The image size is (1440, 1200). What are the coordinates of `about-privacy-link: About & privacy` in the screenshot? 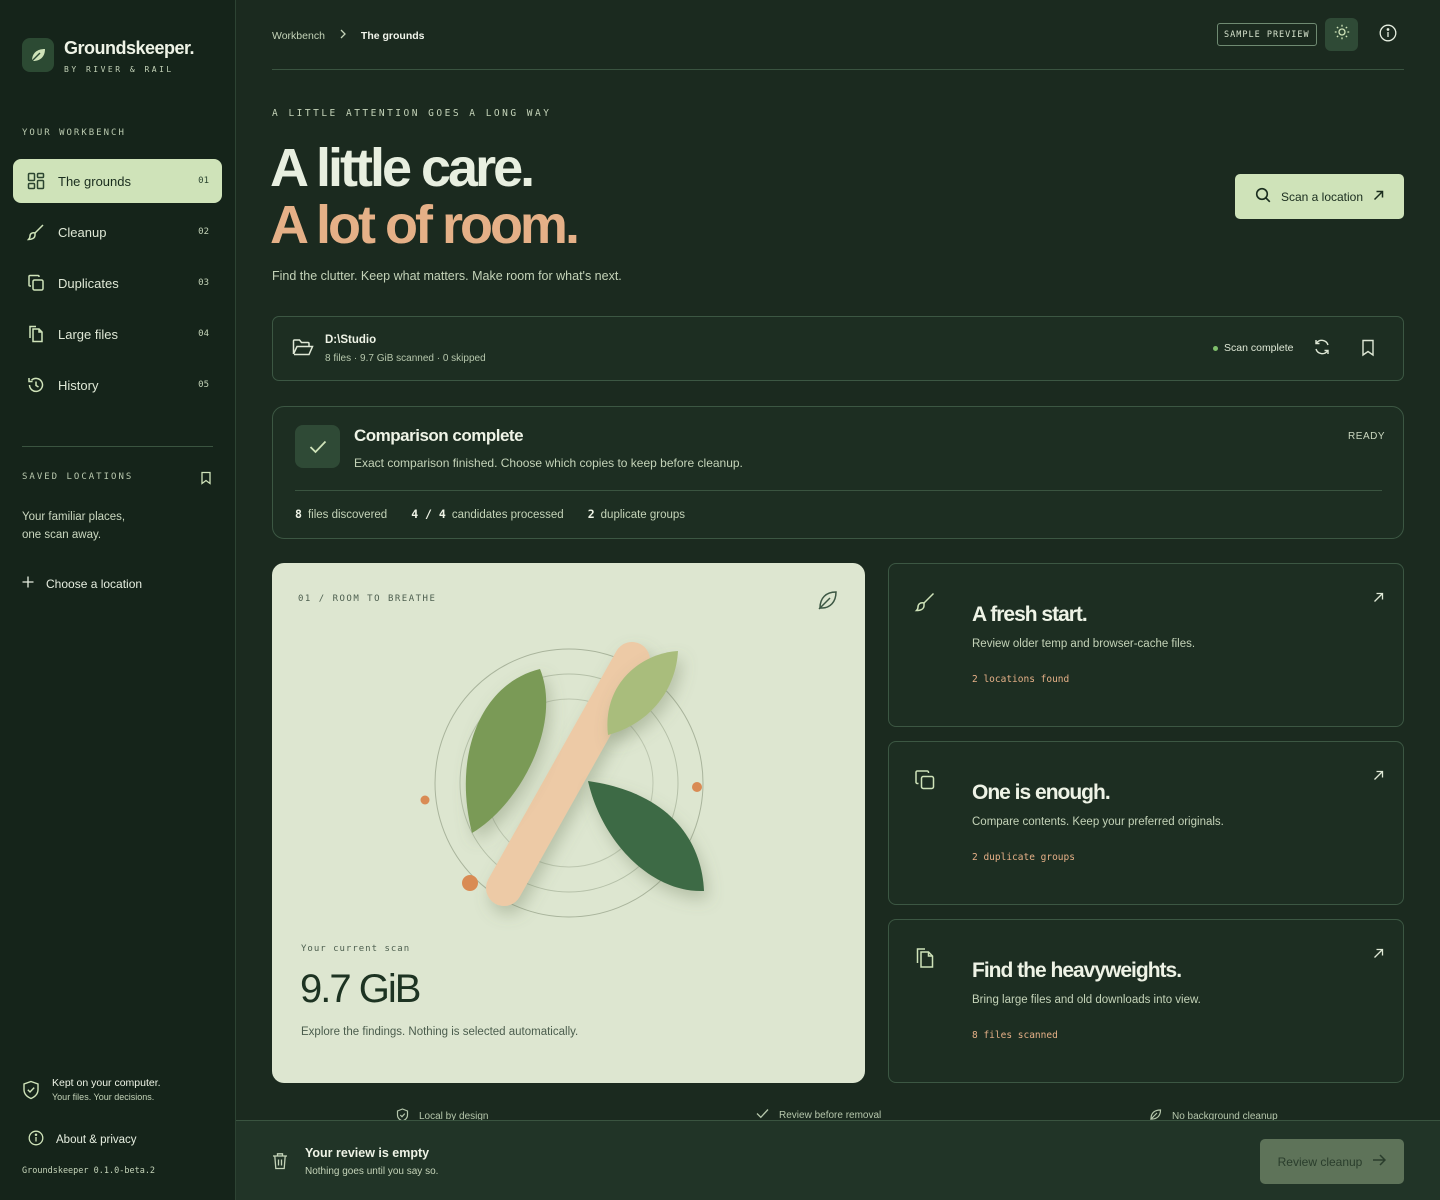 It's located at (82, 1139).